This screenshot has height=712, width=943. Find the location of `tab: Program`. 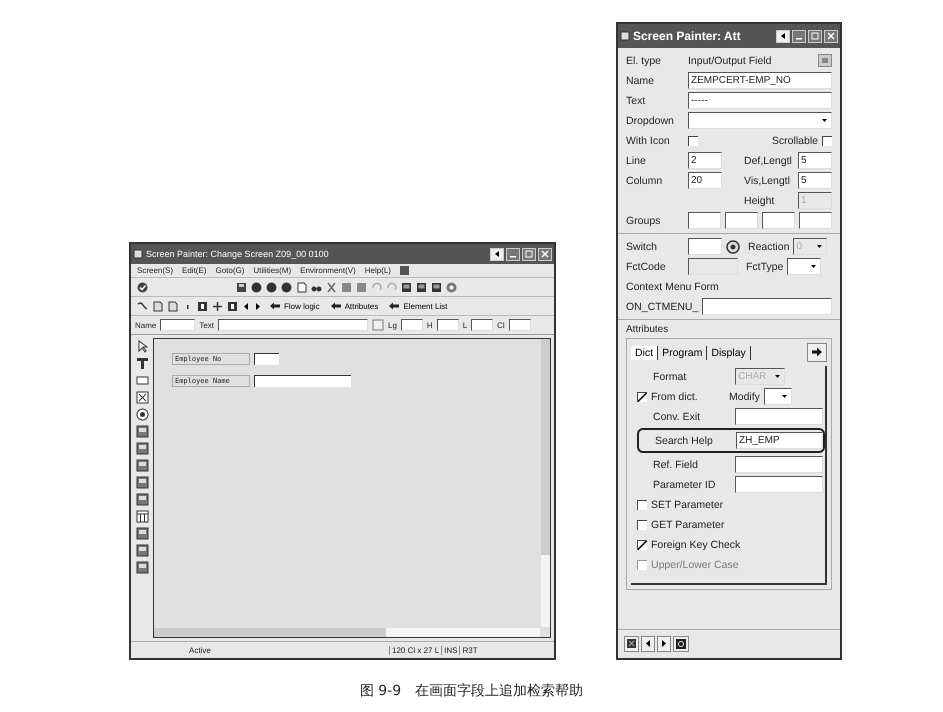

tab: Program is located at coordinates (683, 353).